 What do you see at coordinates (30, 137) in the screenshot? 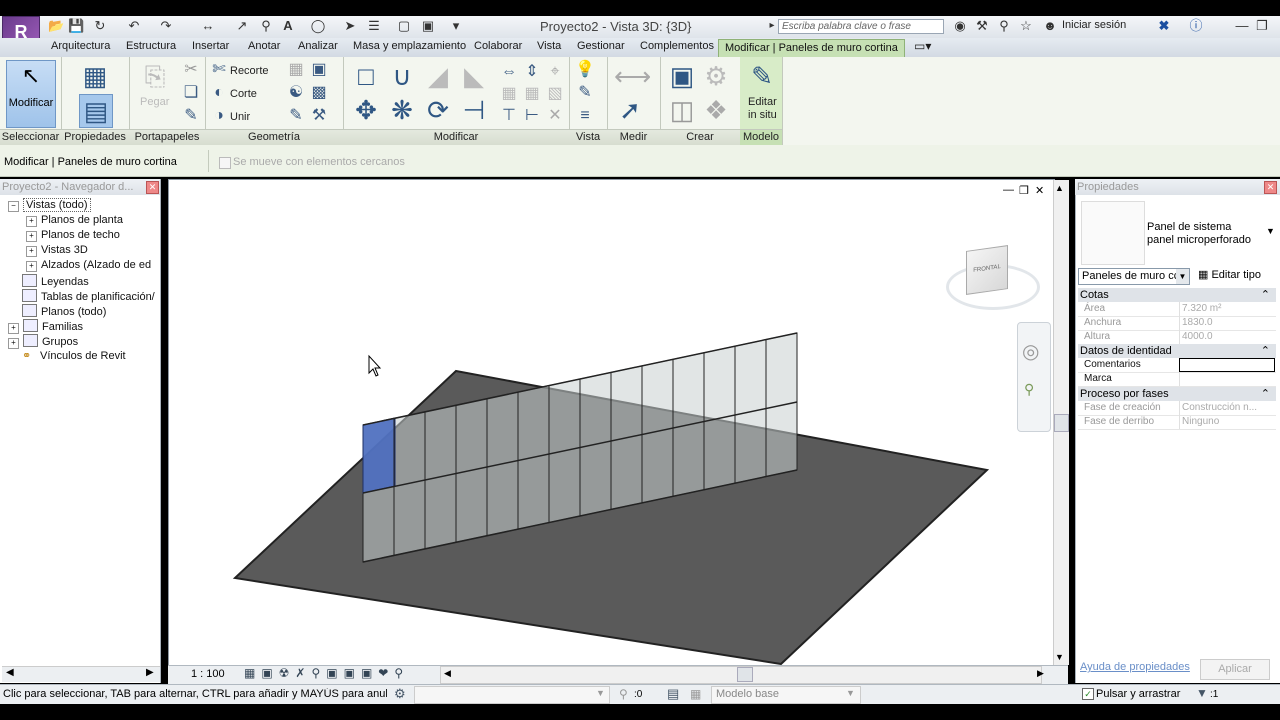
I see `panel-label-seleccionar: Seleccionar` at bounding box center [30, 137].